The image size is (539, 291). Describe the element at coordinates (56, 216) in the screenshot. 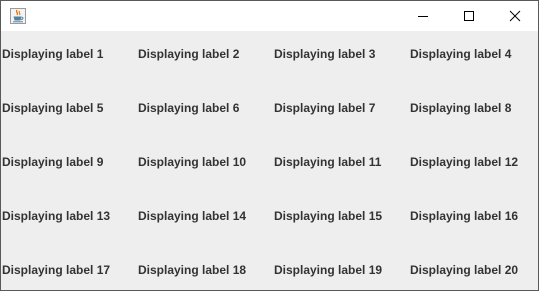

I see `grid-label: Displaying label 13` at that location.